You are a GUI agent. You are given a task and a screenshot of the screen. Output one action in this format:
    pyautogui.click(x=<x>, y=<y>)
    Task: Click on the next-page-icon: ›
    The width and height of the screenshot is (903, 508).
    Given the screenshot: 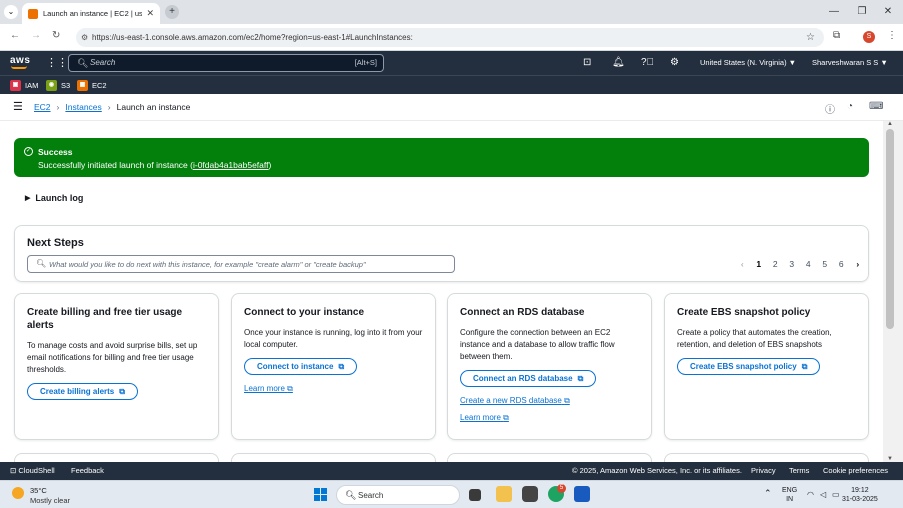 What is the action you would take?
    pyautogui.click(x=858, y=264)
    